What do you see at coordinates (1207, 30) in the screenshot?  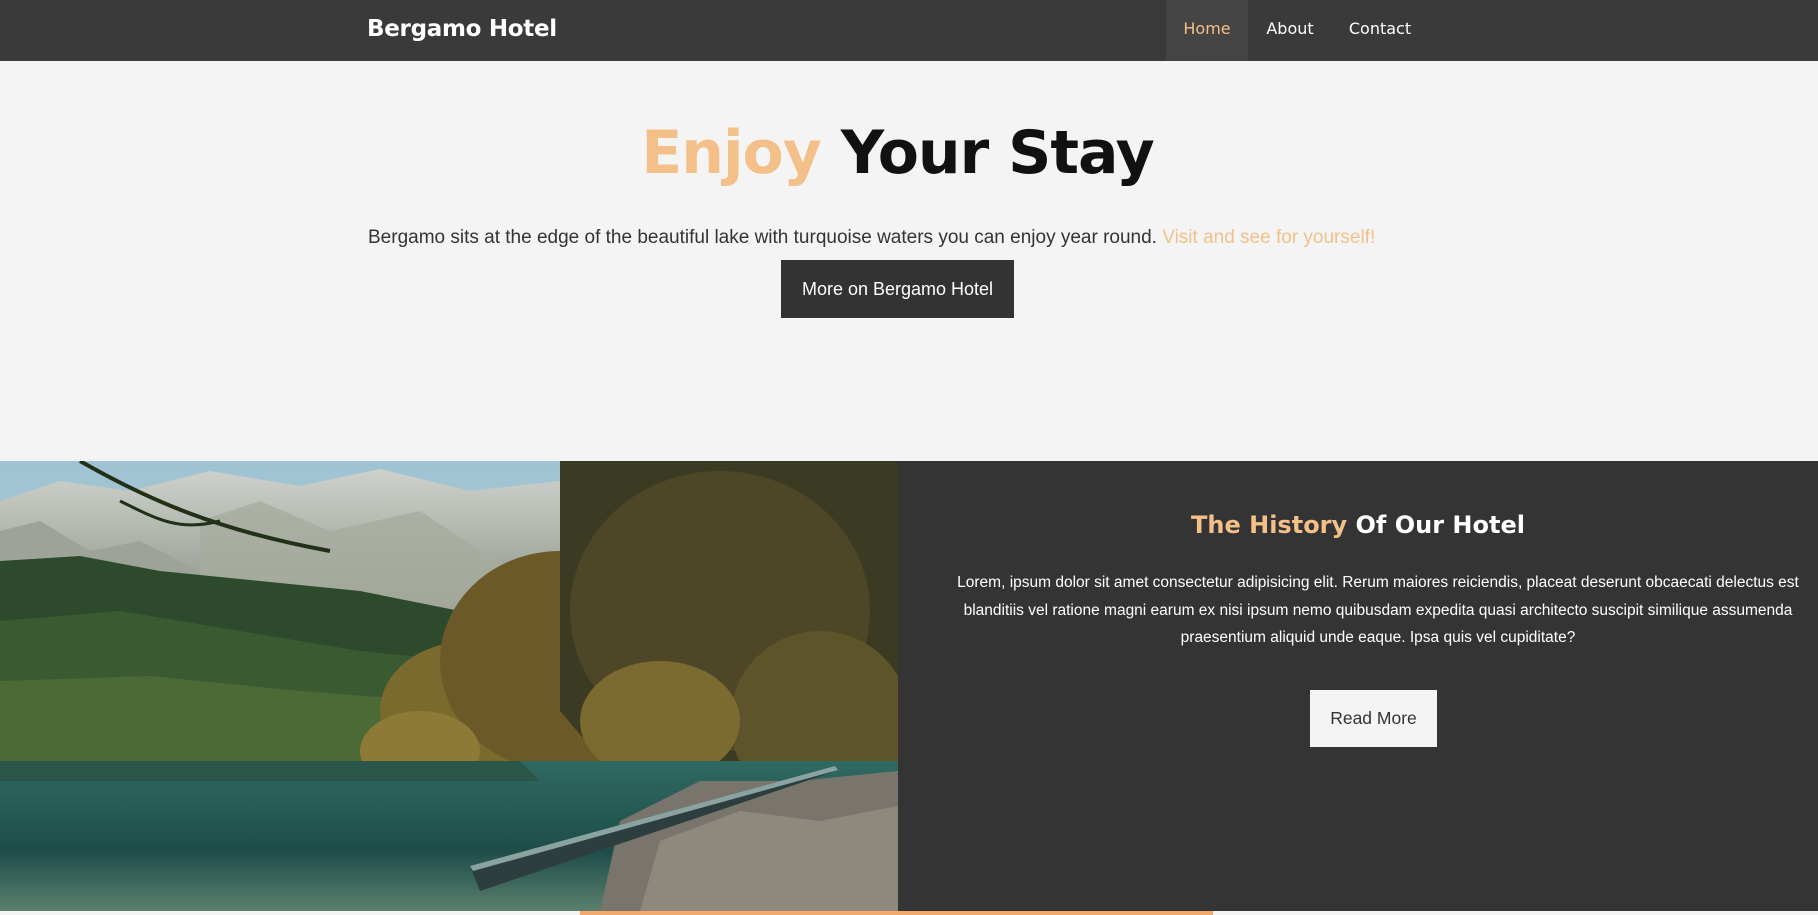 I see `nav-item-home: Home` at bounding box center [1207, 30].